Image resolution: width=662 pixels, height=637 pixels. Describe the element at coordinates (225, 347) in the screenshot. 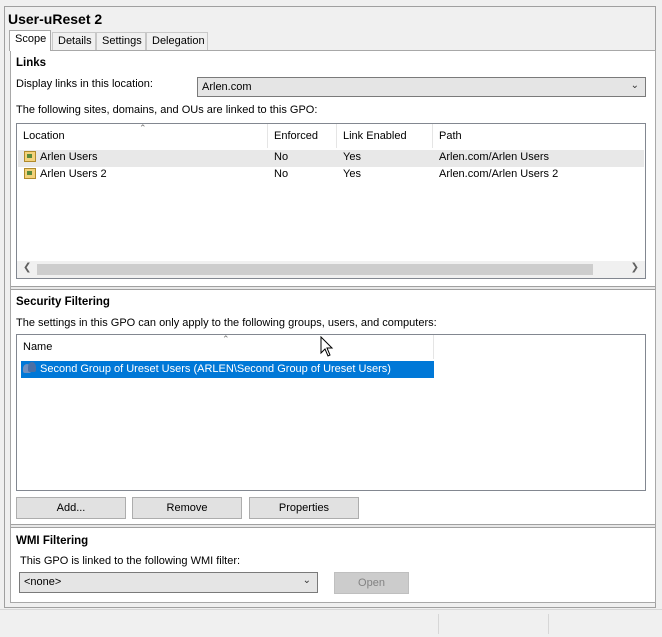

I see `column-name: Name` at that location.